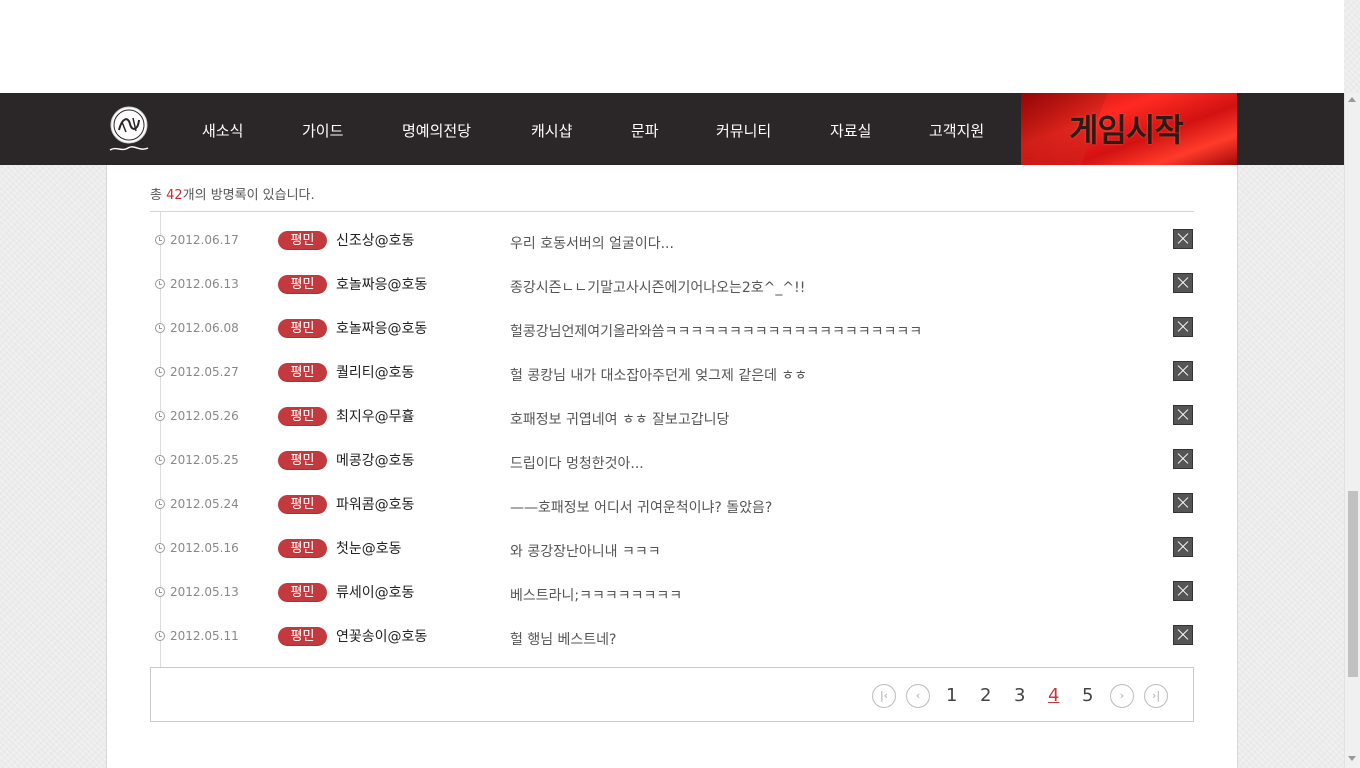 This screenshot has width=1360, height=768. What do you see at coordinates (1122, 696) in the screenshot?
I see `next-page-icon: ›` at bounding box center [1122, 696].